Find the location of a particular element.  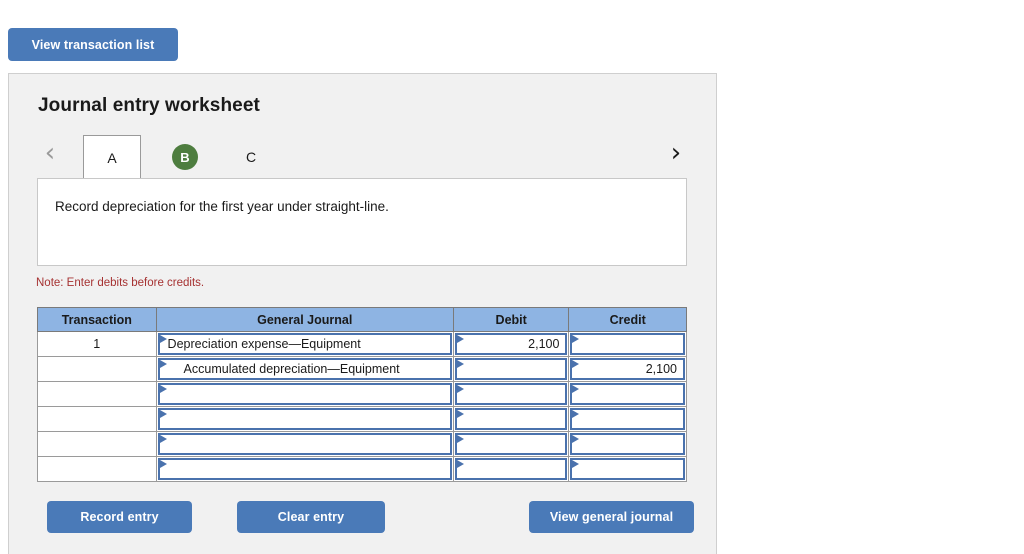

cell-debit-value: 2,100 is located at coordinates (544, 344).